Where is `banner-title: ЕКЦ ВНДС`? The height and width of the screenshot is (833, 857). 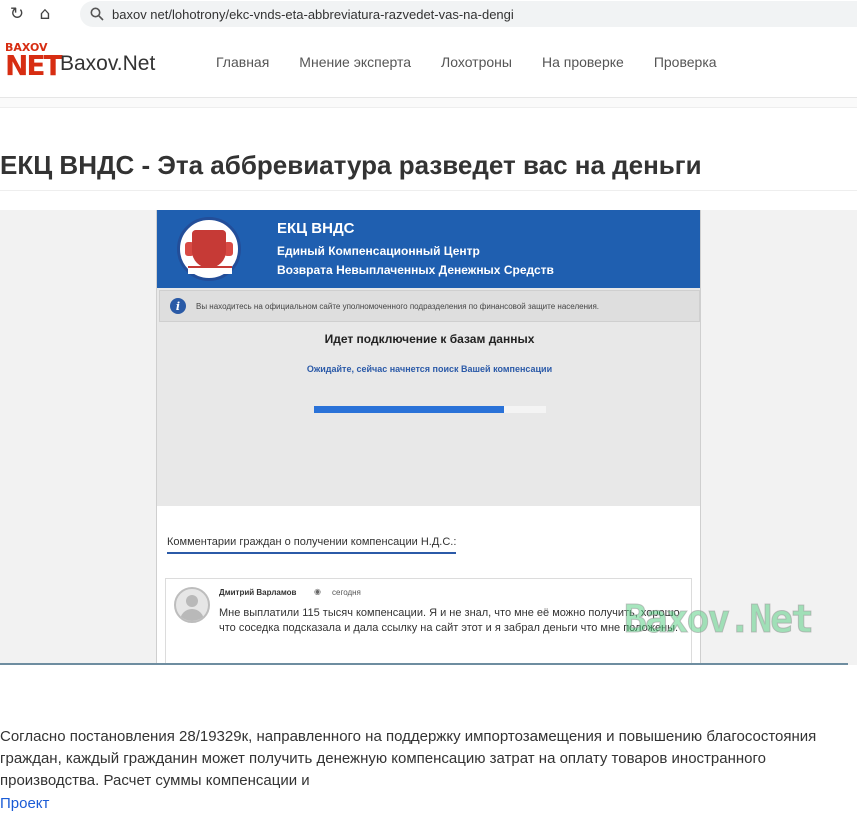 banner-title: ЕКЦ ВНДС is located at coordinates (316, 228).